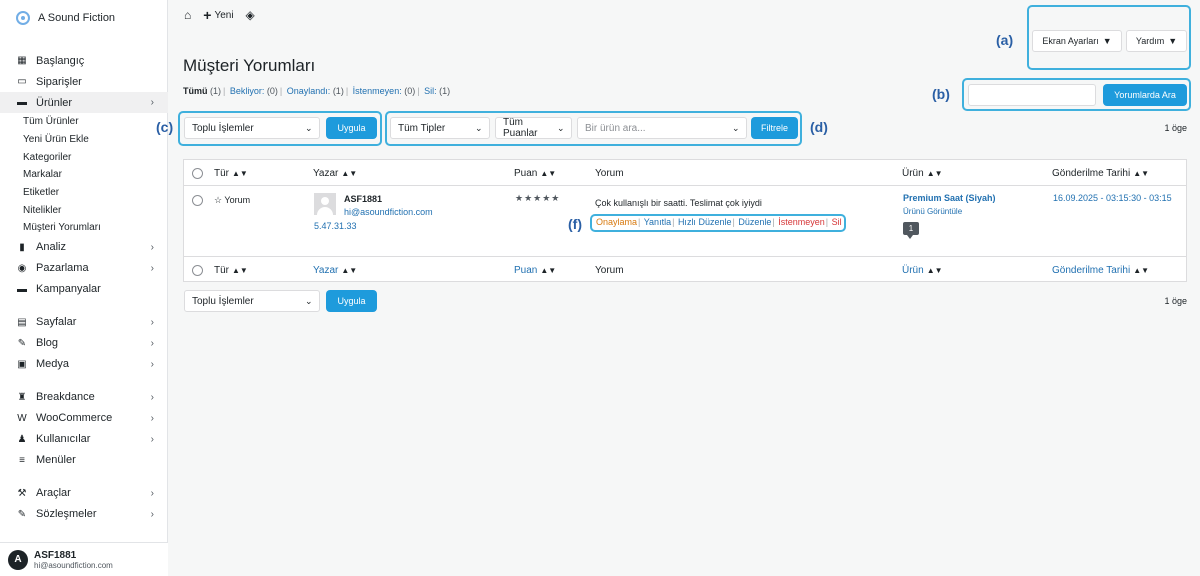 This screenshot has width=1200, height=576. I want to click on sidebar-item-pages: ▤ Sayfalar ›, so click(84, 322).